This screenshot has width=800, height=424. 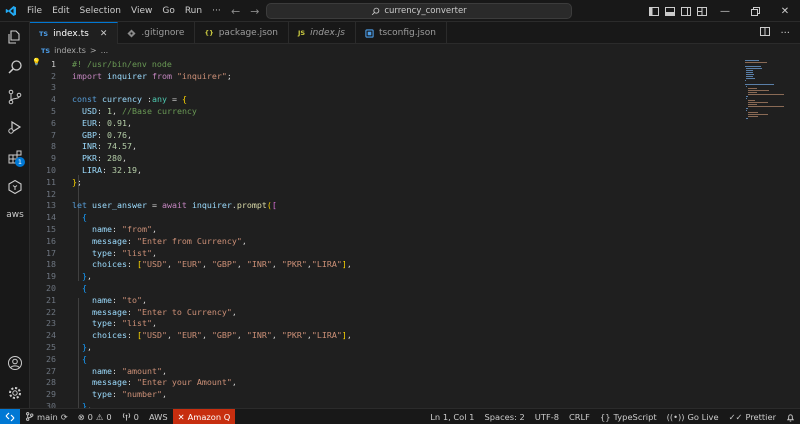 What do you see at coordinates (36, 62) in the screenshot?
I see `lightbulb-icon: 💡` at bounding box center [36, 62].